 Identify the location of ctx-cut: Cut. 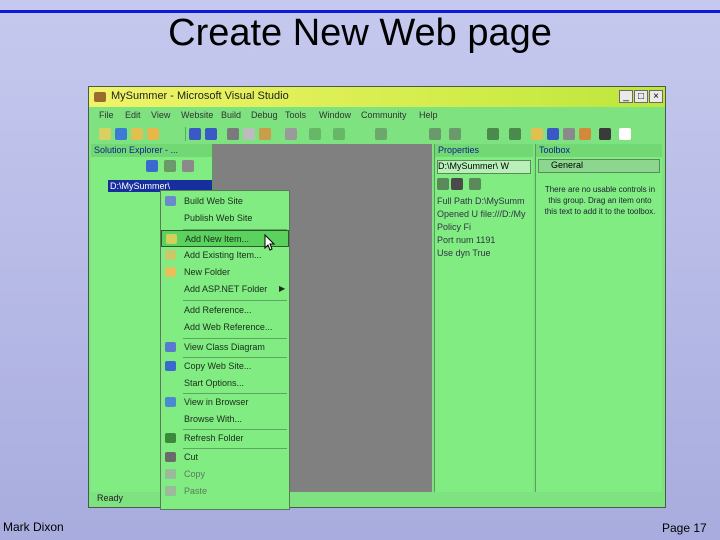
(225, 457).